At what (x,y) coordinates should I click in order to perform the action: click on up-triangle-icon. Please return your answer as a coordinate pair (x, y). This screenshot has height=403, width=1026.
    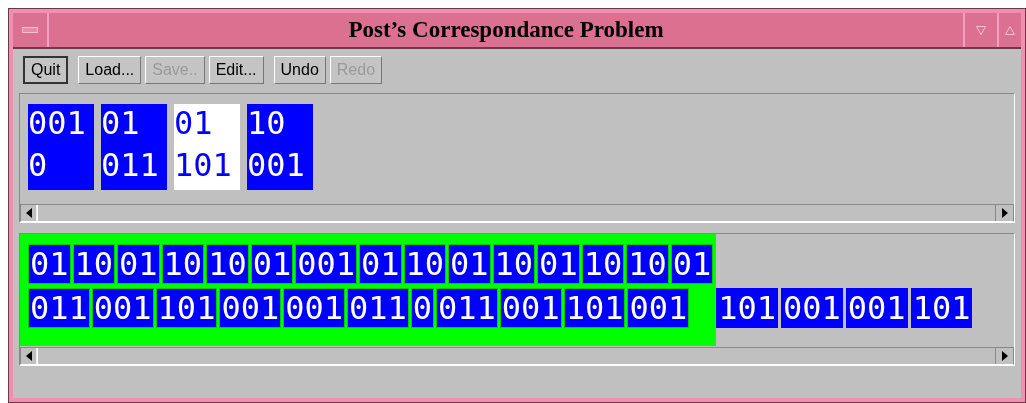
    Looking at the image, I should click on (1010, 30).